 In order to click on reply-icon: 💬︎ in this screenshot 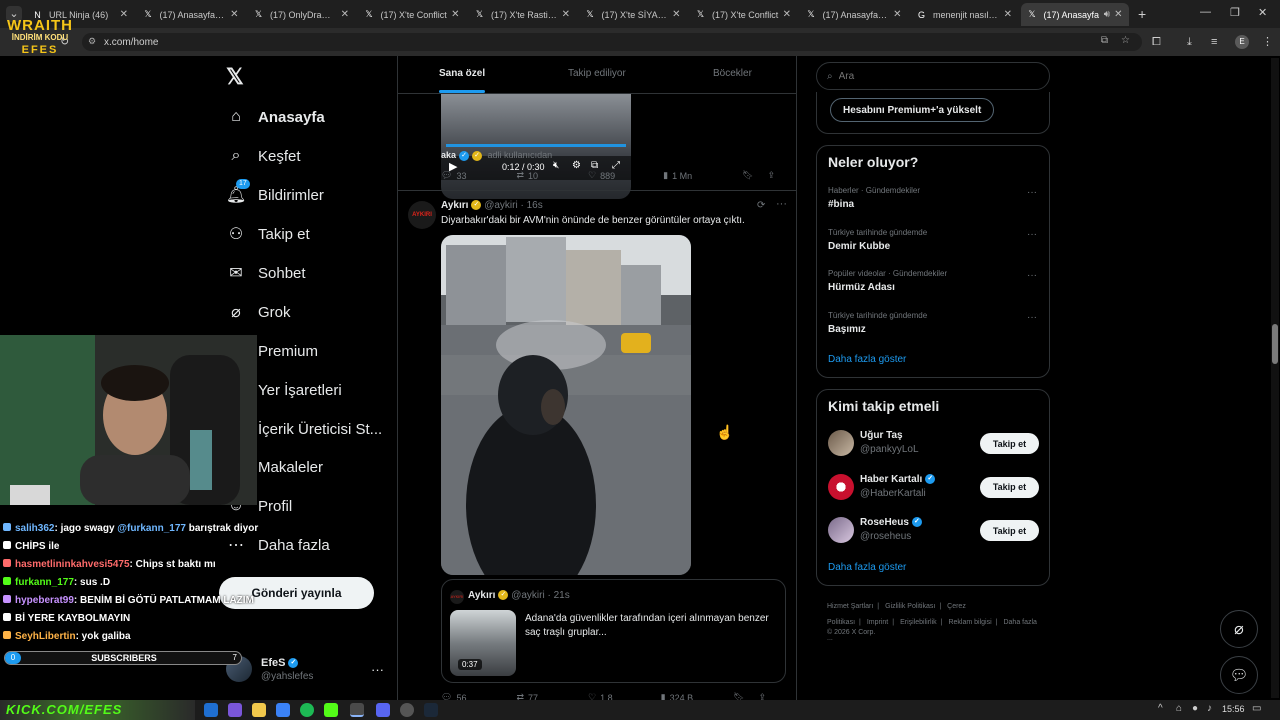, I will do `click(446, 175)`.